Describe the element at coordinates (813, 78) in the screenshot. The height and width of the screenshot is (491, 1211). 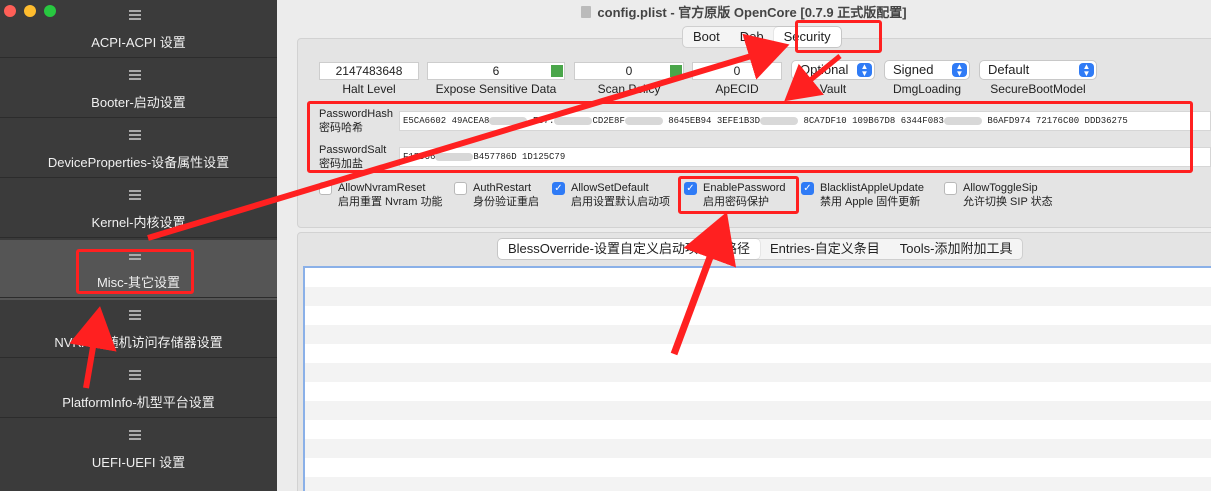
I see `arrow-security-to-password` at that location.